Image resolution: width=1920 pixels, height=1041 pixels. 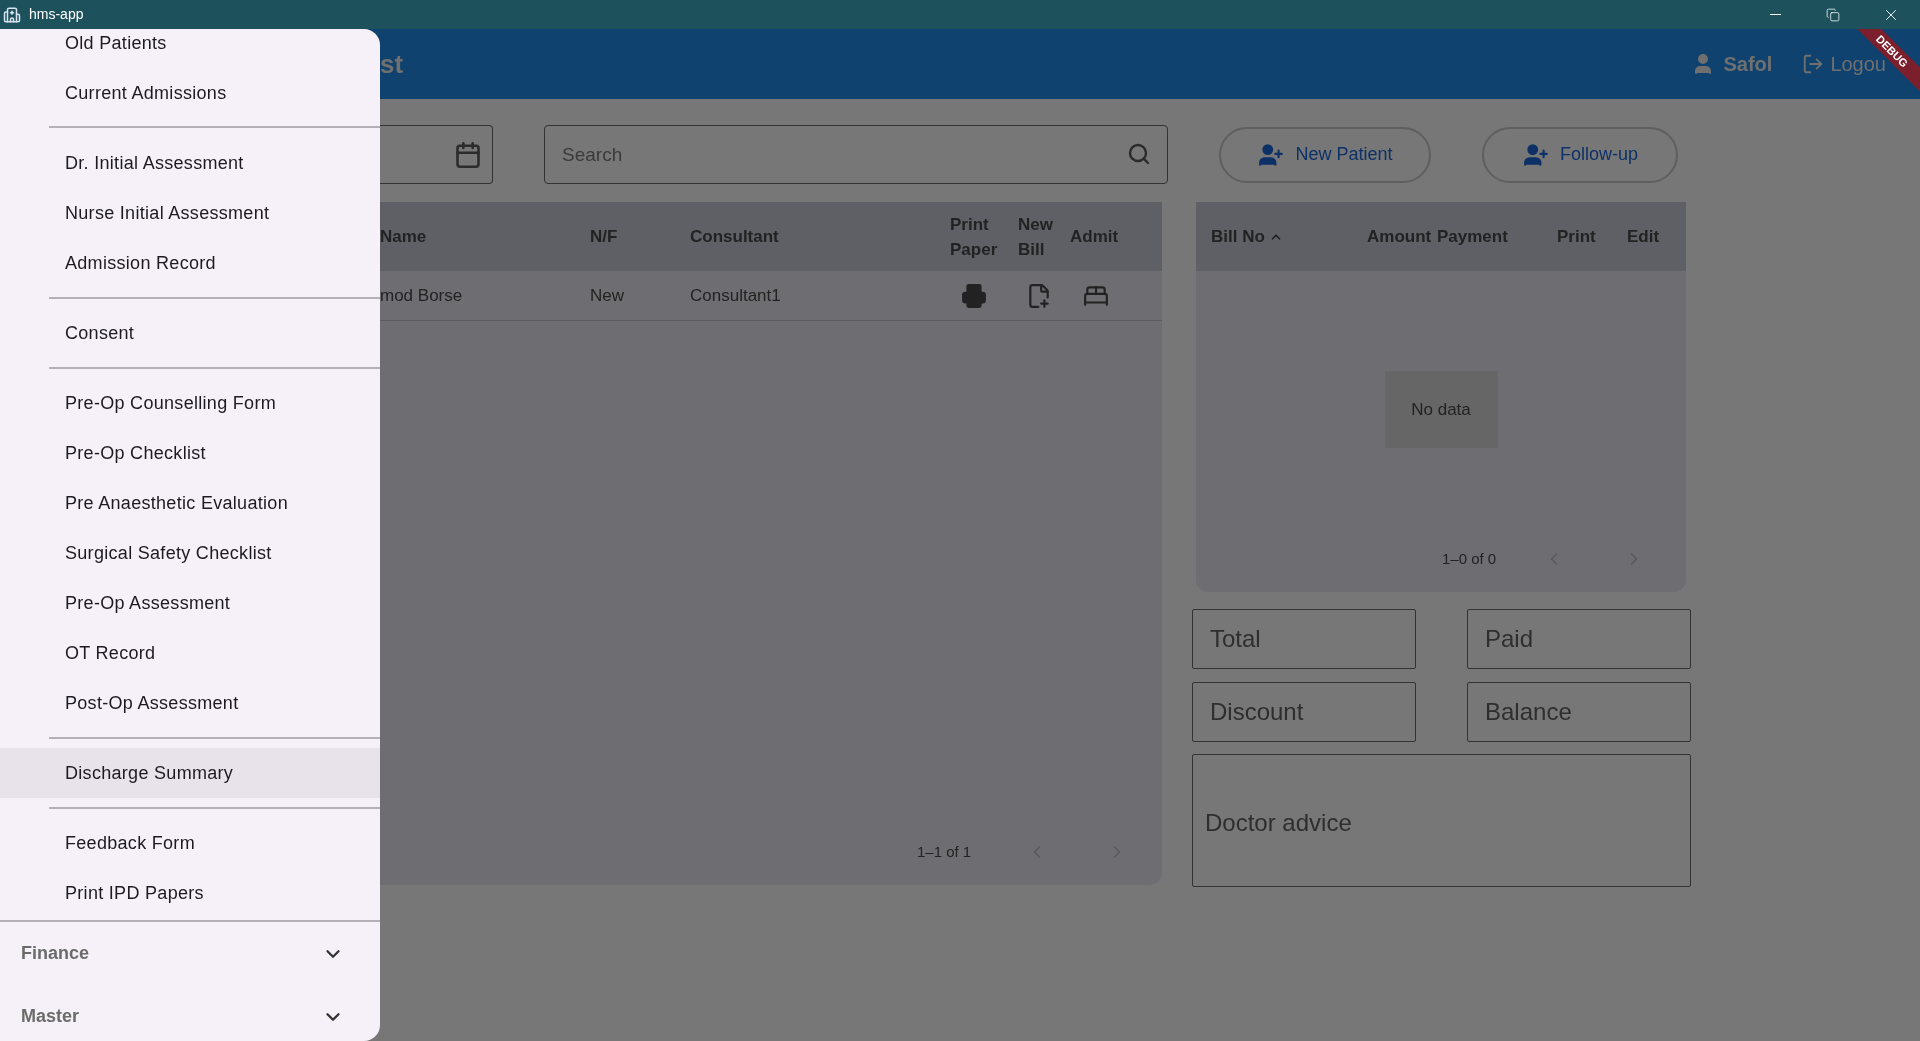 I want to click on window-title: hms-app, so click(x=56, y=14).